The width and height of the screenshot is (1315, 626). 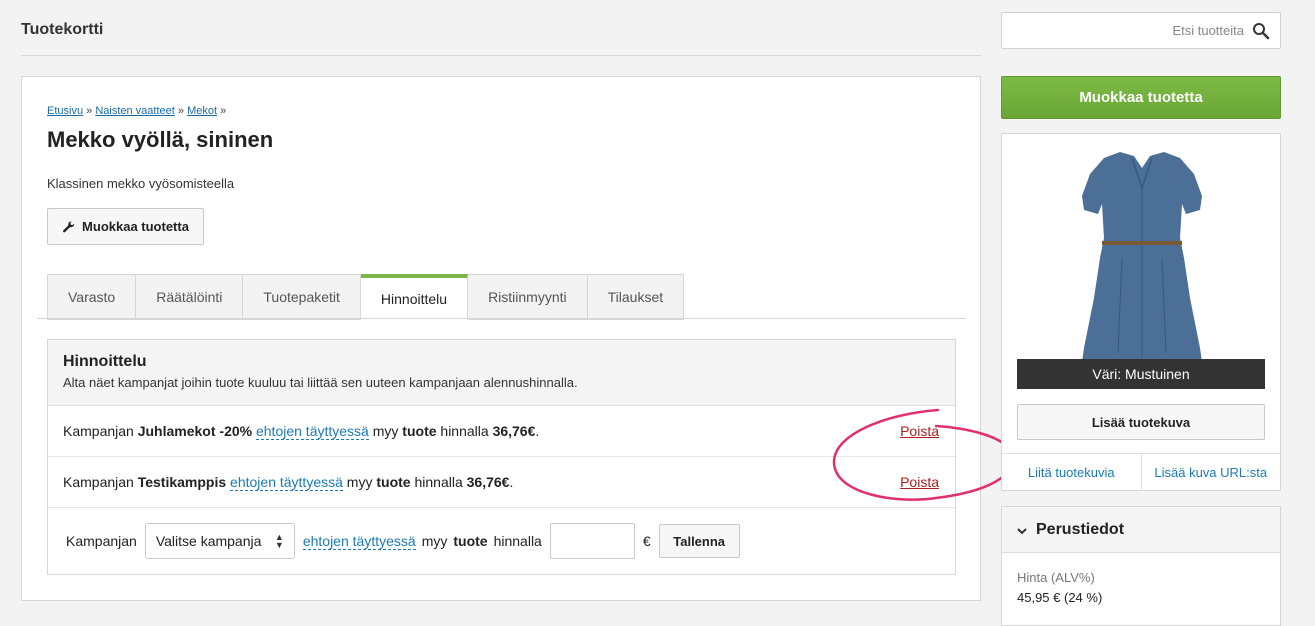 I want to click on basic-info-panel: Perustiedot Hinta (ALV%) 45,95 € (24 %), so click(x=1141, y=566).